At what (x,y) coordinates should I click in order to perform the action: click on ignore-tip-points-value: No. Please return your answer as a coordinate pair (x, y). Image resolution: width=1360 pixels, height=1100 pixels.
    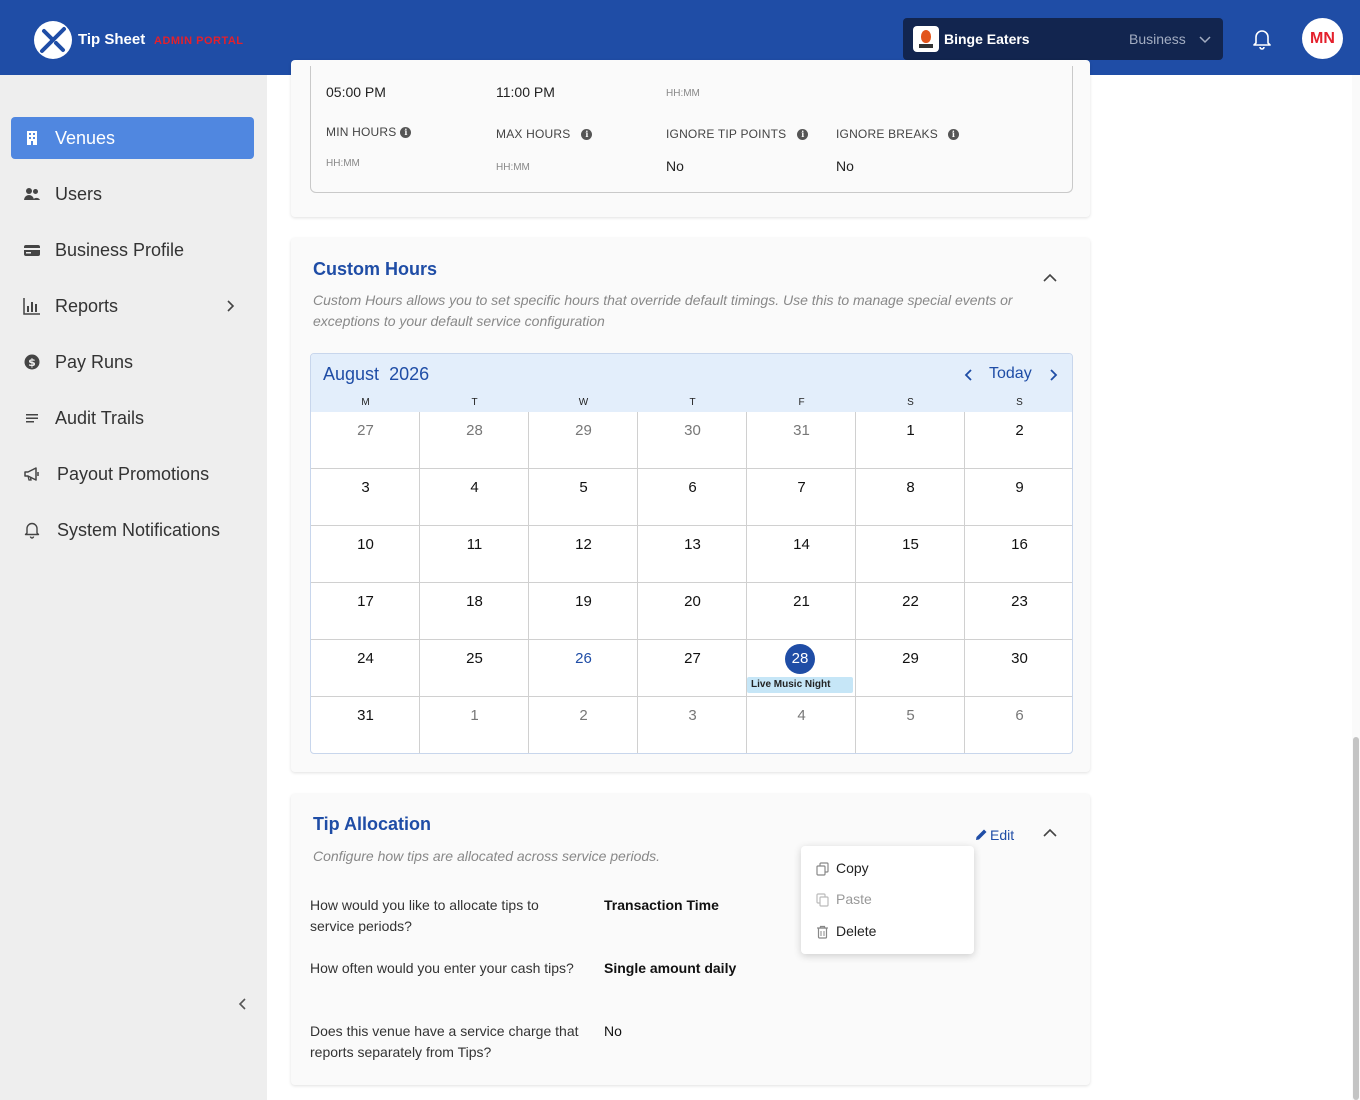
    Looking at the image, I should click on (675, 166).